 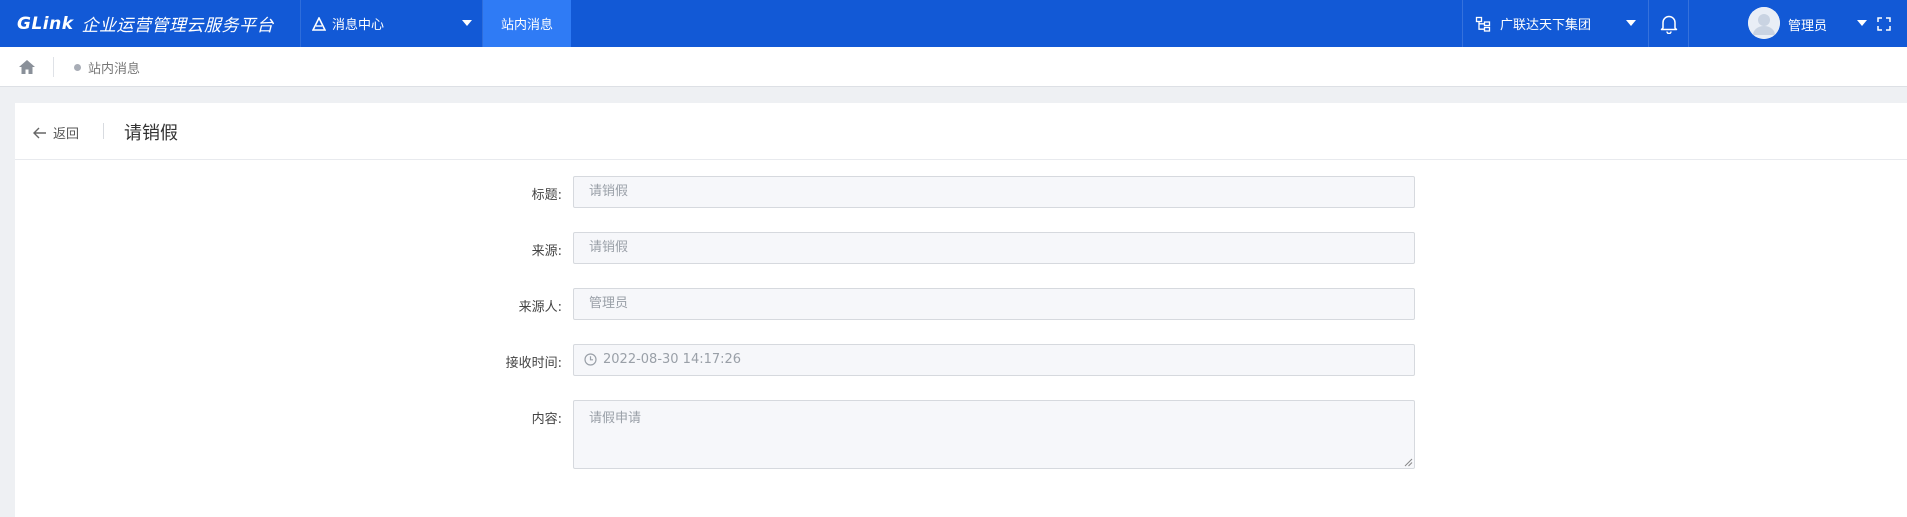 What do you see at coordinates (1808, 26) in the screenshot?
I see `user-name: 管理员` at bounding box center [1808, 26].